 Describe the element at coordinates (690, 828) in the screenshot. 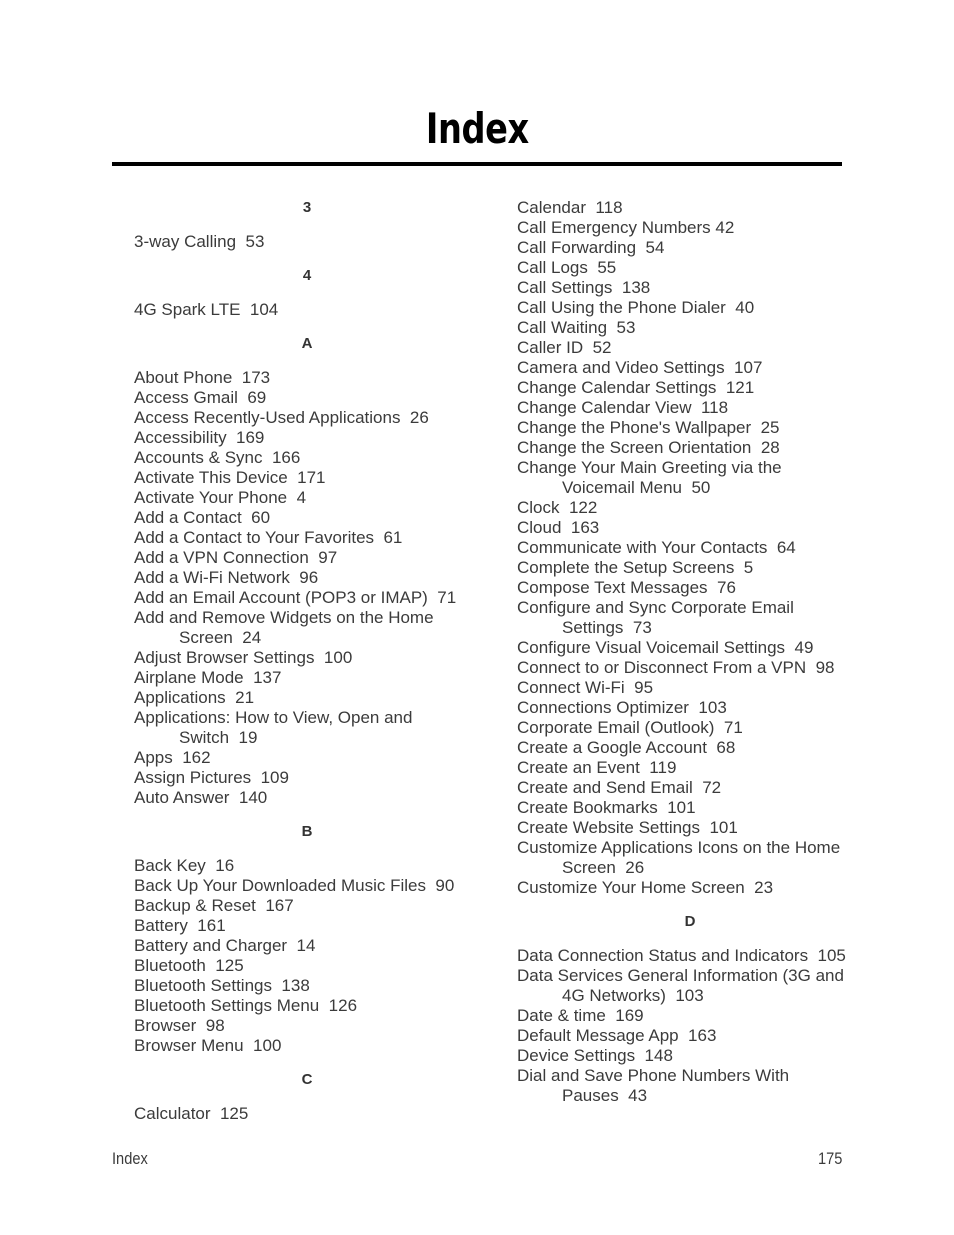

I see `index-entry: Create Website Settings 101` at that location.